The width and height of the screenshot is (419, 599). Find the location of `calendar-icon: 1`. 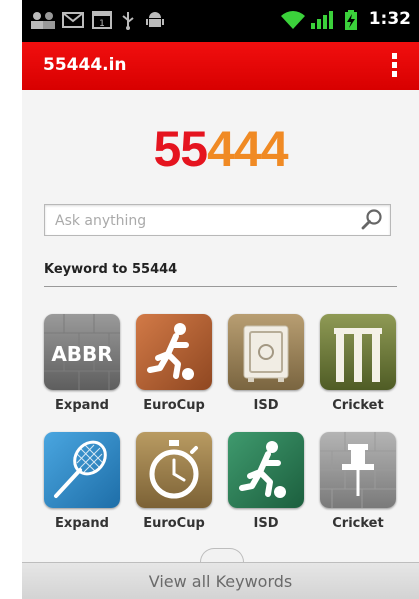

calendar-icon: 1 is located at coordinates (102, 20).